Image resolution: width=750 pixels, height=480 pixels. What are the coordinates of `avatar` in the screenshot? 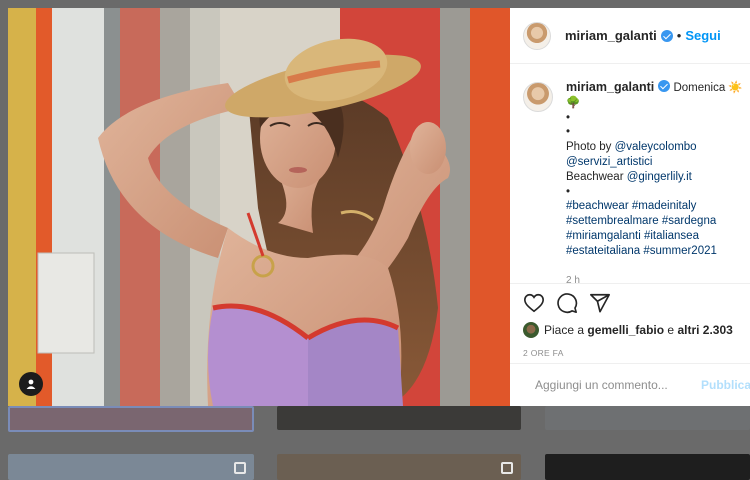 It's located at (537, 35).